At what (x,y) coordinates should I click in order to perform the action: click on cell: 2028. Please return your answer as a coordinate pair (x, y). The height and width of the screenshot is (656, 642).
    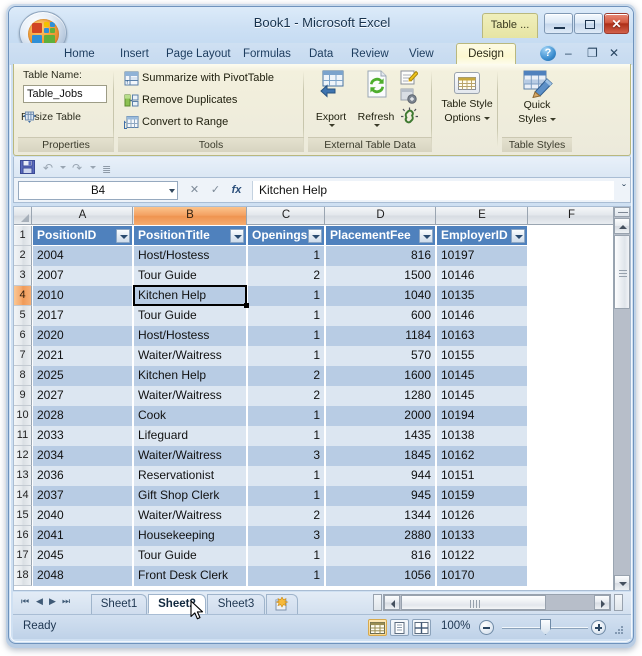
    Looking at the image, I should click on (83, 416).